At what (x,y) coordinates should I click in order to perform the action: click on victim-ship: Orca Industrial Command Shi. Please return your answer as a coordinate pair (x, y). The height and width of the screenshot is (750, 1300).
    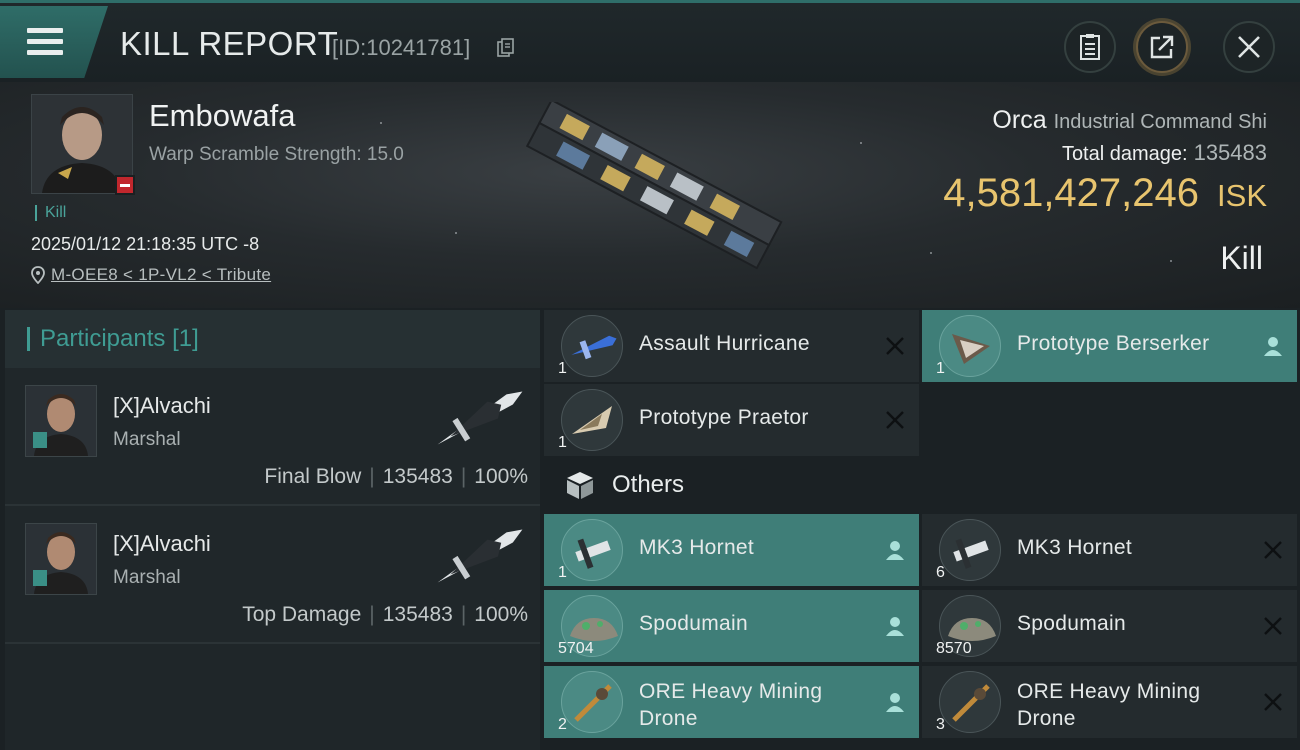
    Looking at the image, I should click on (1129, 120).